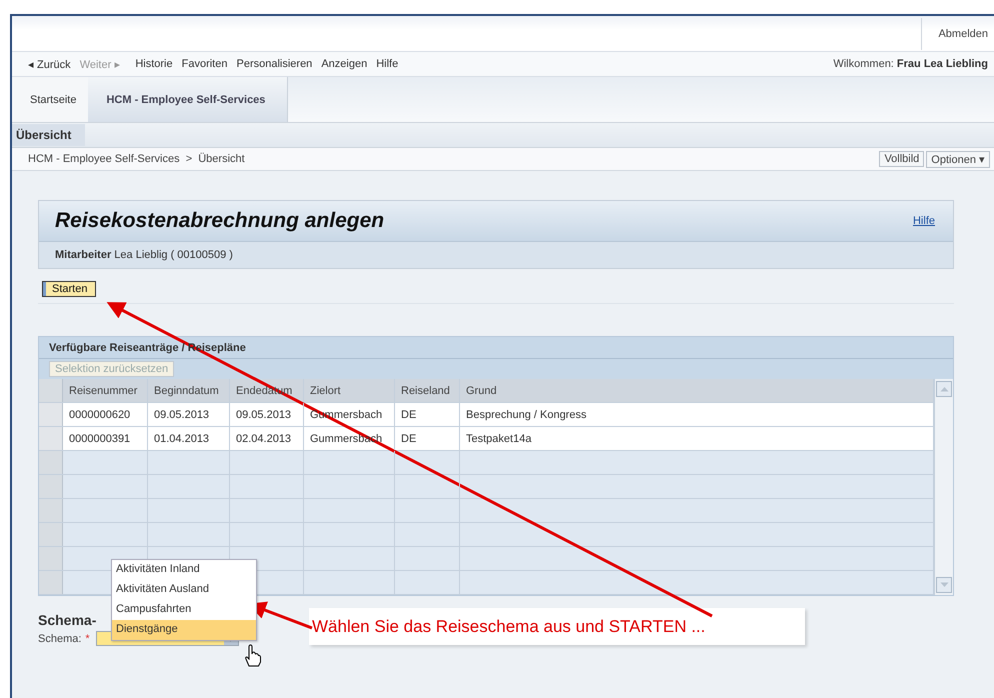  Describe the element at coordinates (957, 34) in the screenshot. I see `logout-link: Abmelden` at that location.